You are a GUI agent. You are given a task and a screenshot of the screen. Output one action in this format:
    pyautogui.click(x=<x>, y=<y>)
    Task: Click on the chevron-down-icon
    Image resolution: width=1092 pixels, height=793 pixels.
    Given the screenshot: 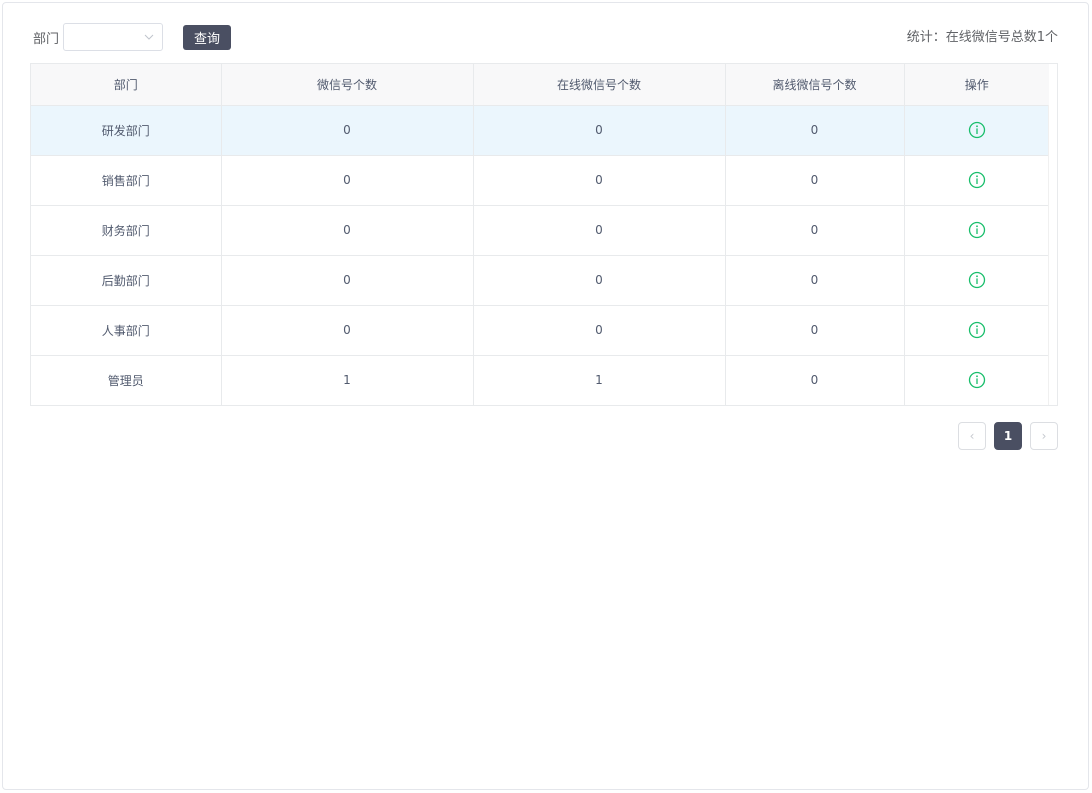 What is the action you would take?
    pyautogui.click(x=149, y=37)
    